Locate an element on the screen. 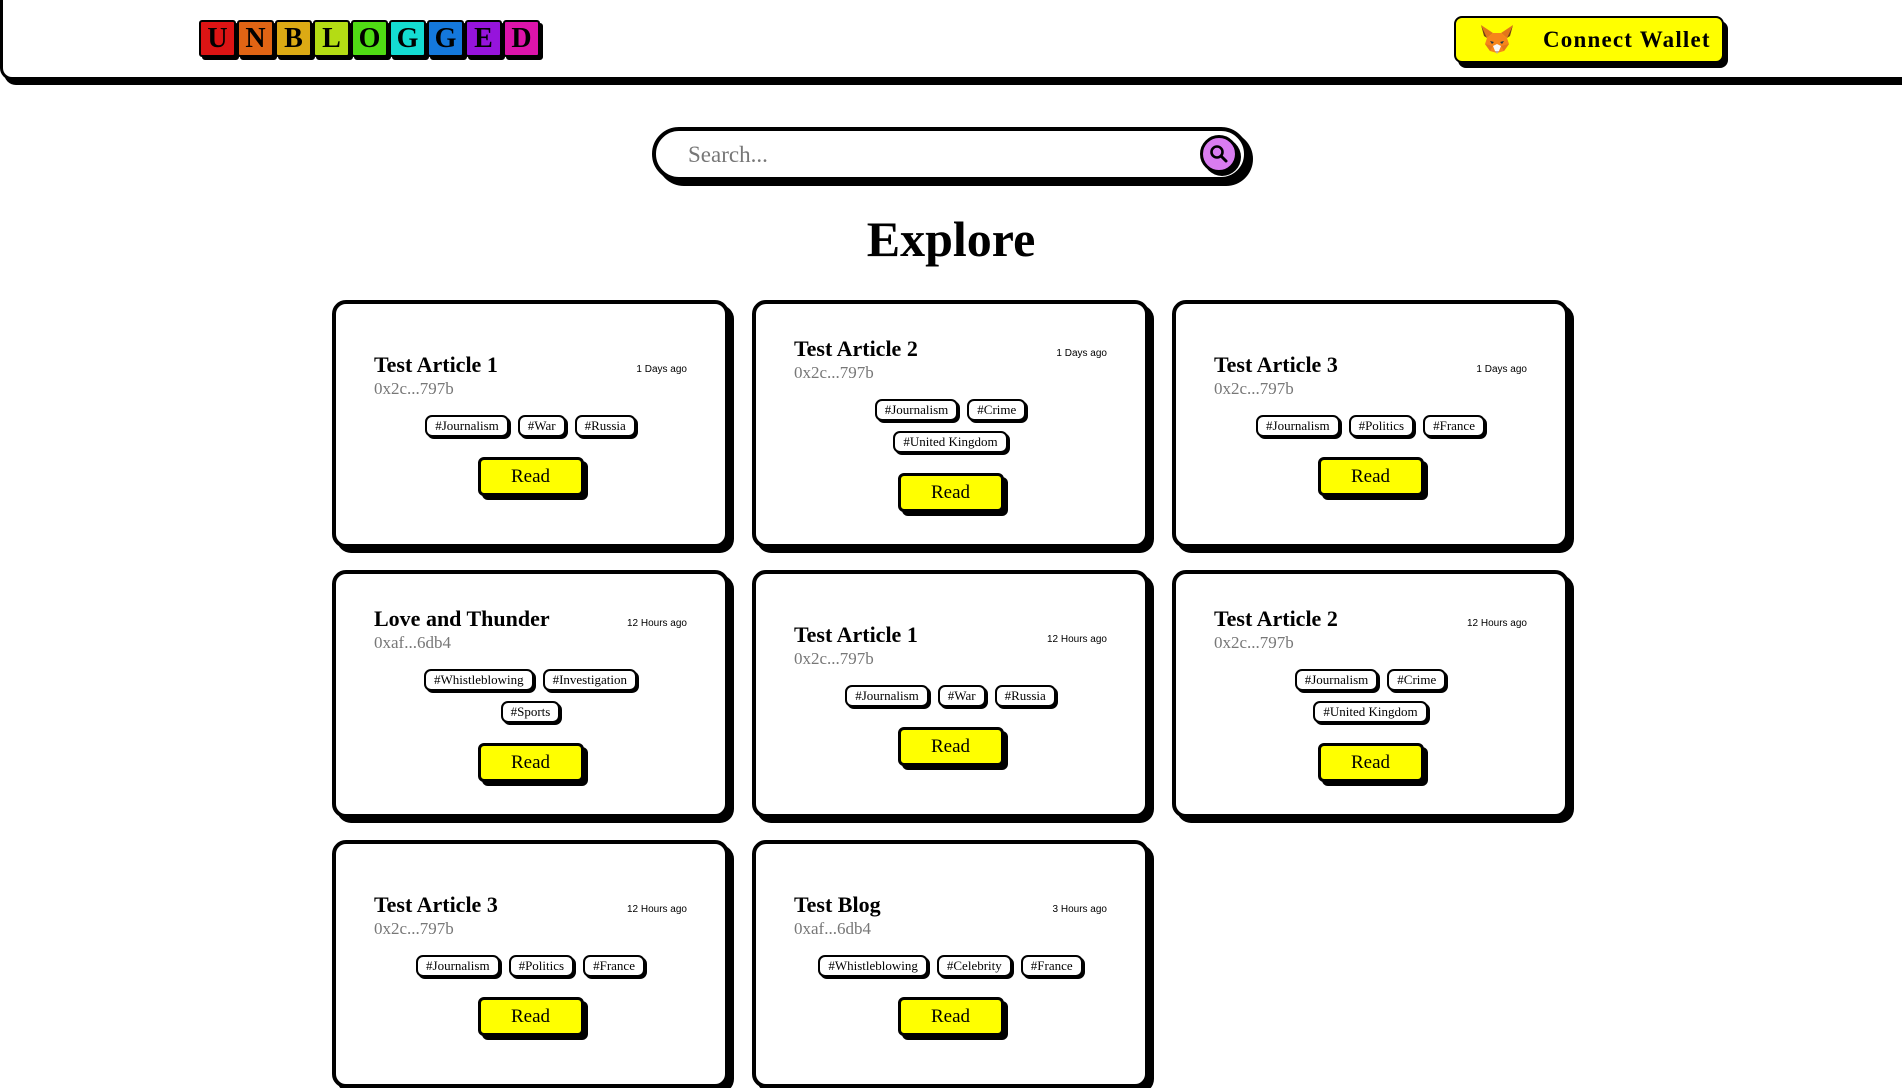  tag-chip: #Sports is located at coordinates (530, 712).